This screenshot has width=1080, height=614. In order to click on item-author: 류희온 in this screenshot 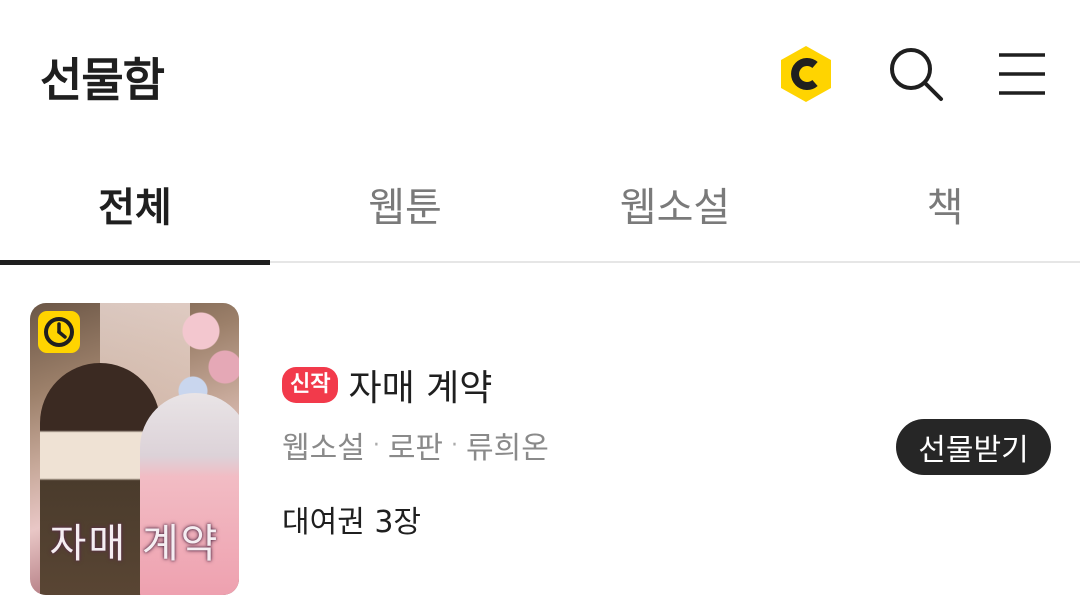, I will do `click(507, 448)`.